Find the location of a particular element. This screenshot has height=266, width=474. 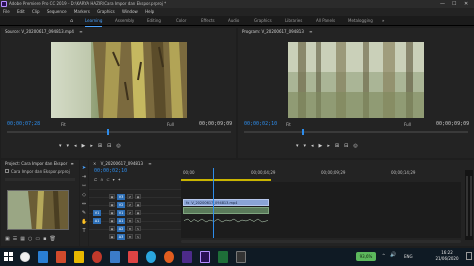

razor-tool-icon: ◇ is located at coordinates (84, 195).